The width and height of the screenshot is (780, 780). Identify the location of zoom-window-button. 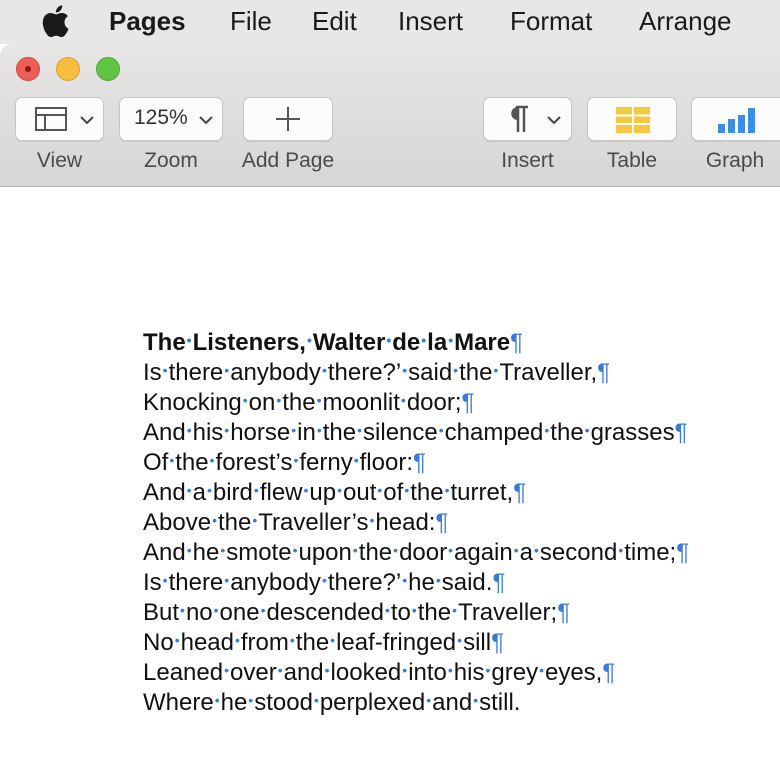
(108, 69).